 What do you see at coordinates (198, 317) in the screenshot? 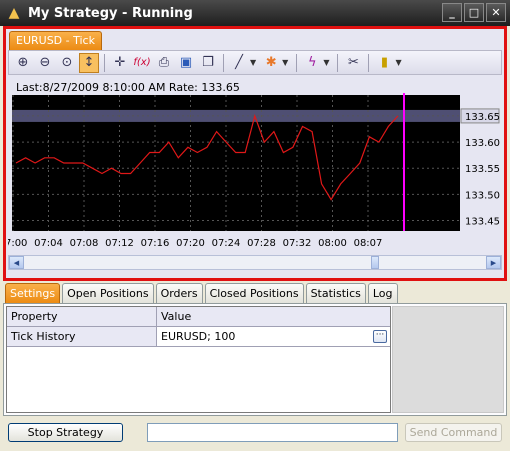
I see `grid-header-row: Property Value` at bounding box center [198, 317].